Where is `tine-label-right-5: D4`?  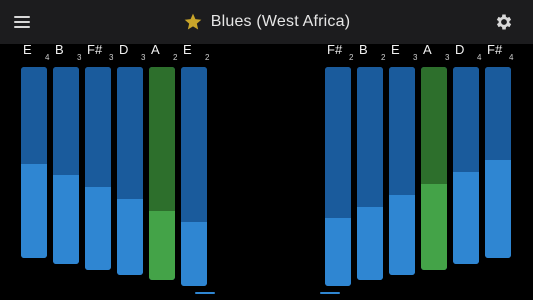 tine-label-right-5: D4 is located at coordinates (470, 54).